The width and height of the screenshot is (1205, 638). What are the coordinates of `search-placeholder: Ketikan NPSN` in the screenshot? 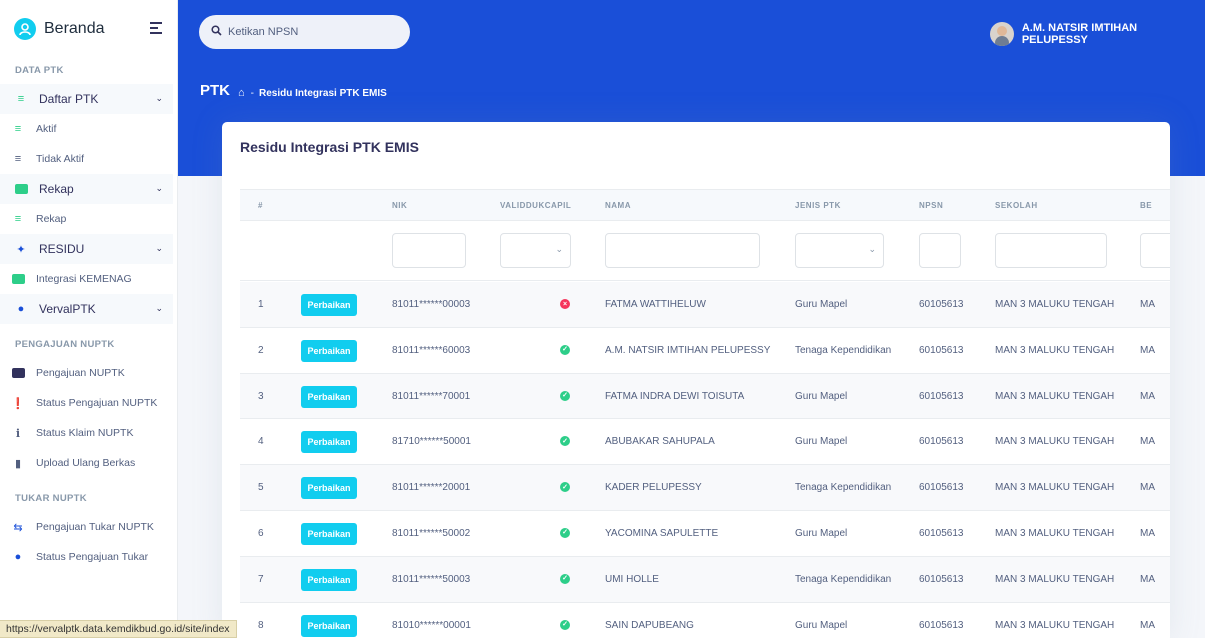 It's located at (263, 32).